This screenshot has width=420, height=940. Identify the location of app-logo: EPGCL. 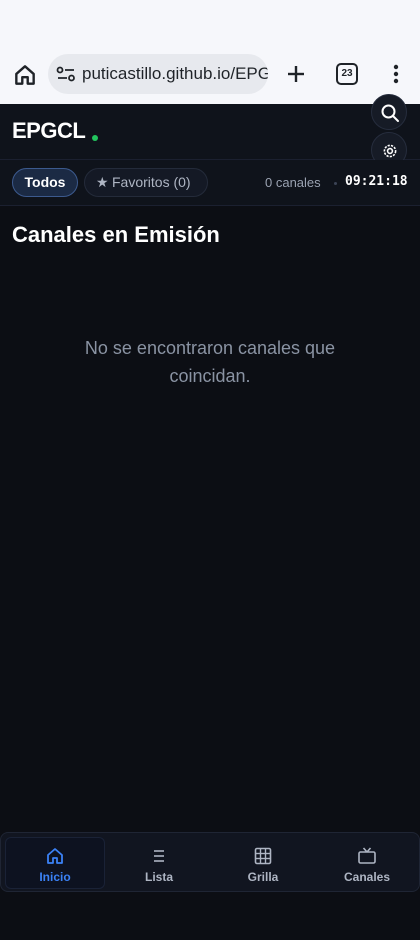
(49, 131).